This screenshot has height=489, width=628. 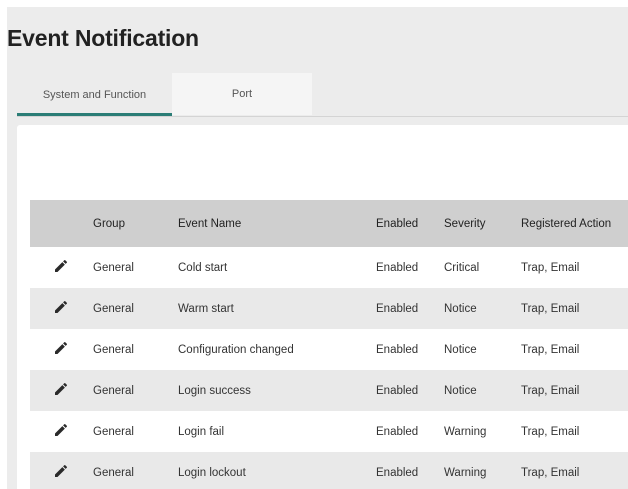 What do you see at coordinates (410, 223) in the screenshot?
I see `column-header-enabled: Enabled` at bounding box center [410, 223].